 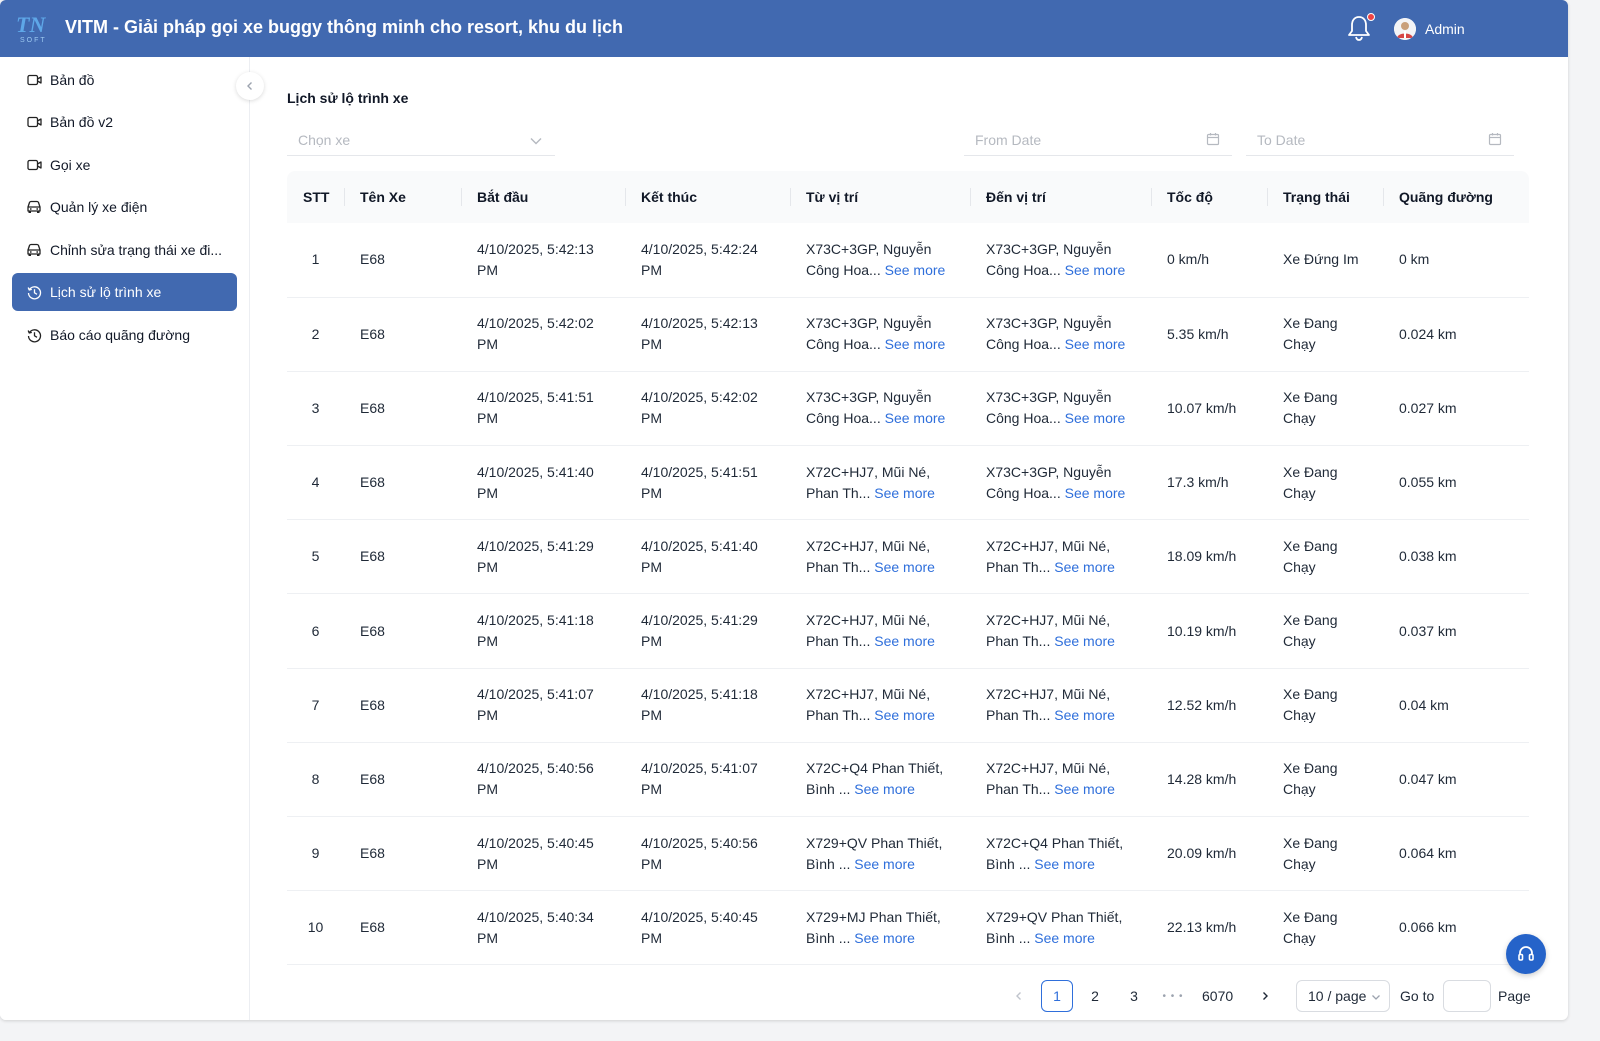 What do you see at coordinates (1008, 139) in the screenshot?
I see `from-date-placeholder: From Date` at bounding box center [1008, 139].